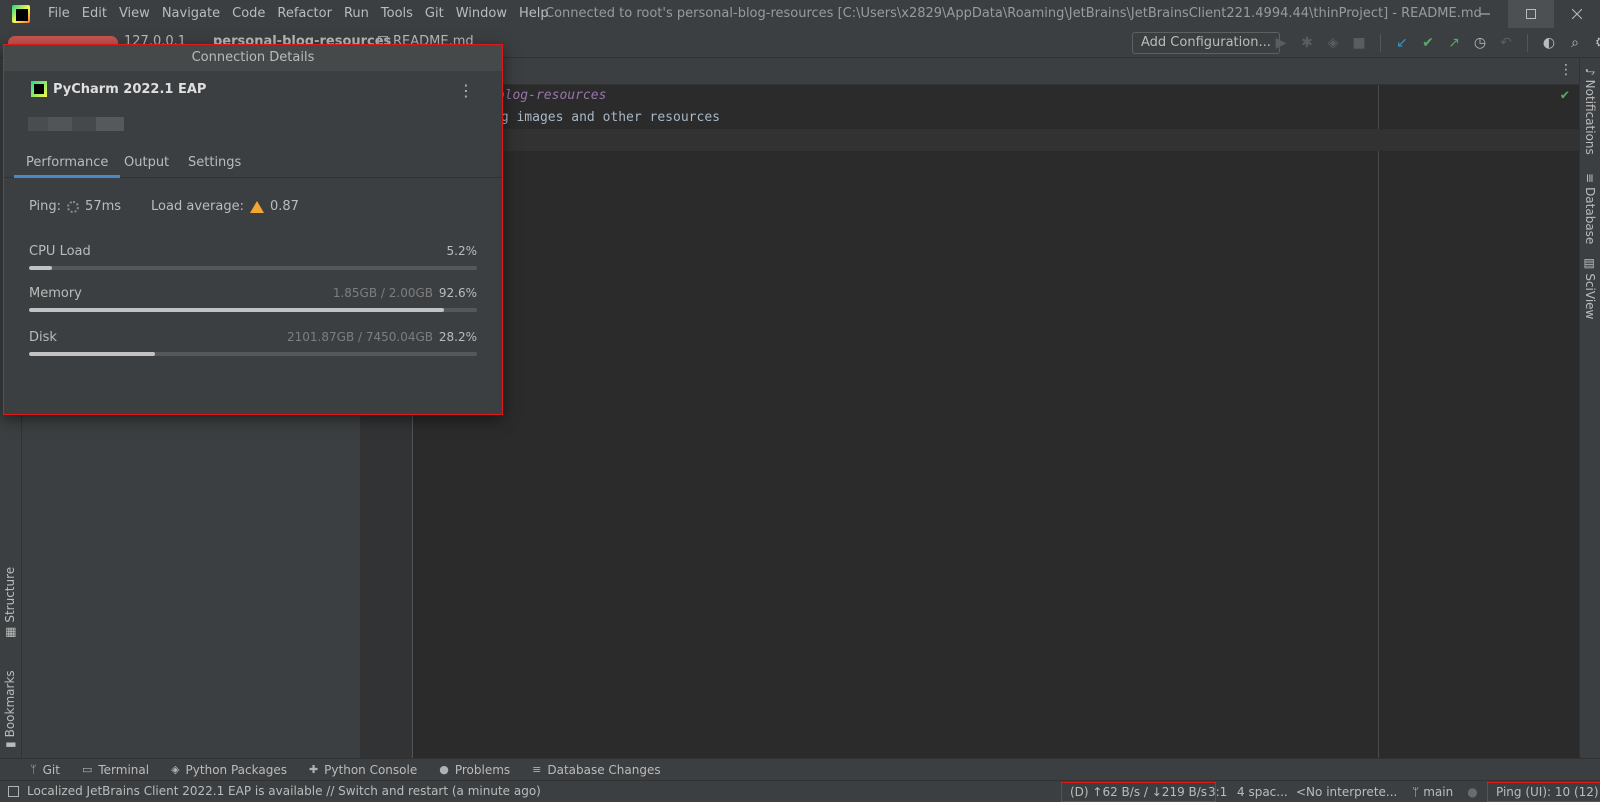 This screenshot has width=1600, height=802. I want to click on load-label: Load average:, so click(197, 206).